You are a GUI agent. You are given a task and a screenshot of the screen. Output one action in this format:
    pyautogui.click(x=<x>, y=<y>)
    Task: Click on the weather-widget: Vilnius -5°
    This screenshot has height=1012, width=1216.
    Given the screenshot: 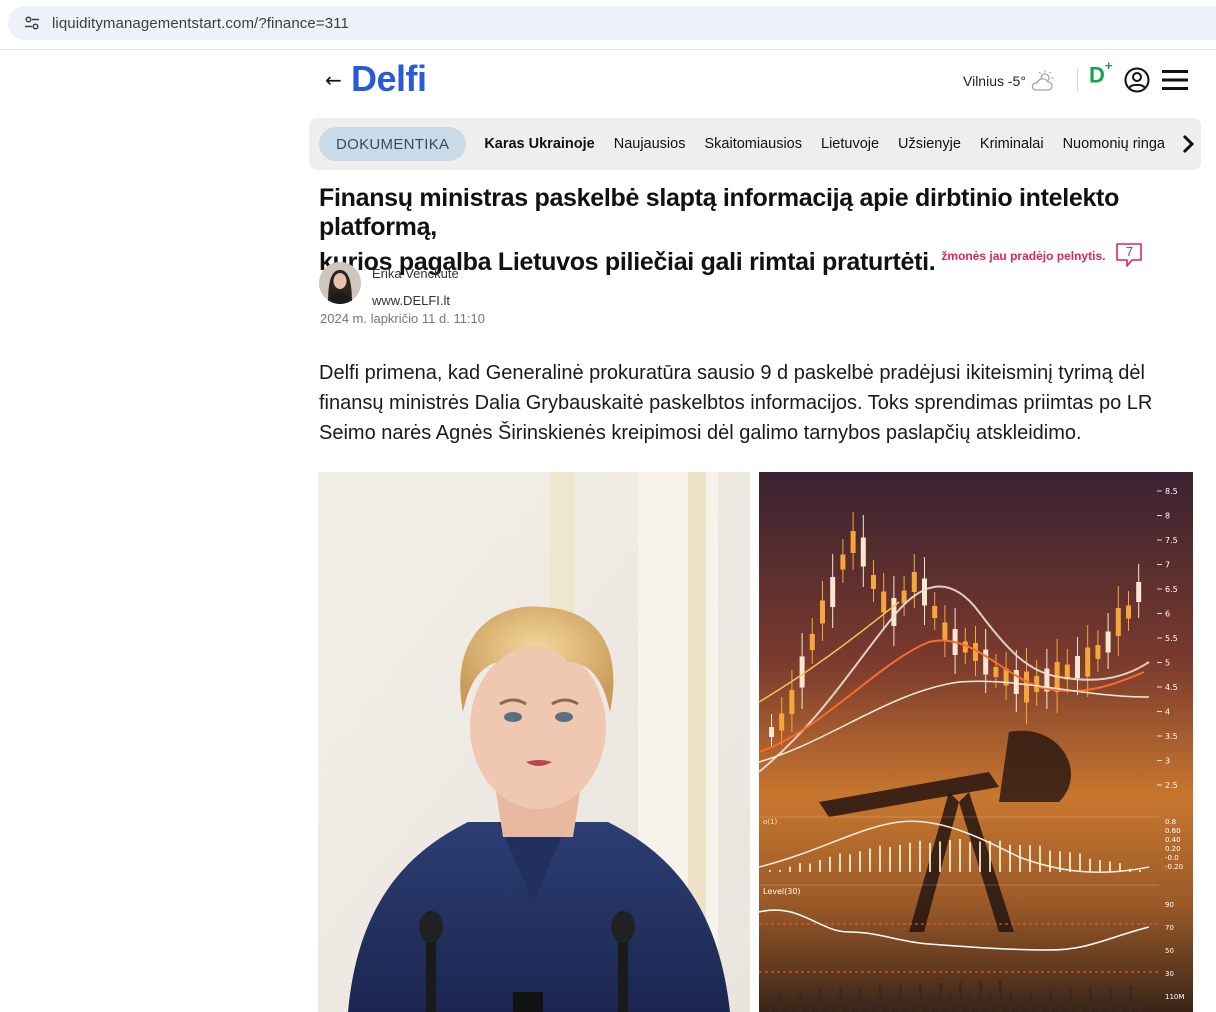 What is the action you would take?
    pyautogui.click(x=1009, y=81)
    